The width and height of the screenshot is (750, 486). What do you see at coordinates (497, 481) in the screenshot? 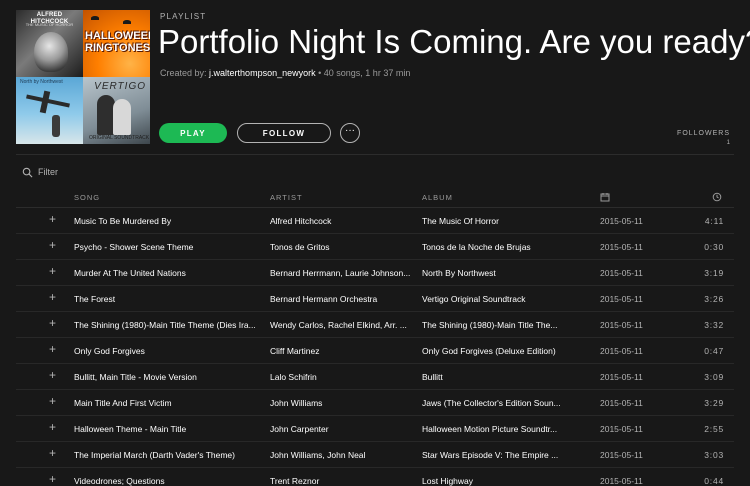
I see `track-album: Lost Highway` at bounding box center [497, 481].